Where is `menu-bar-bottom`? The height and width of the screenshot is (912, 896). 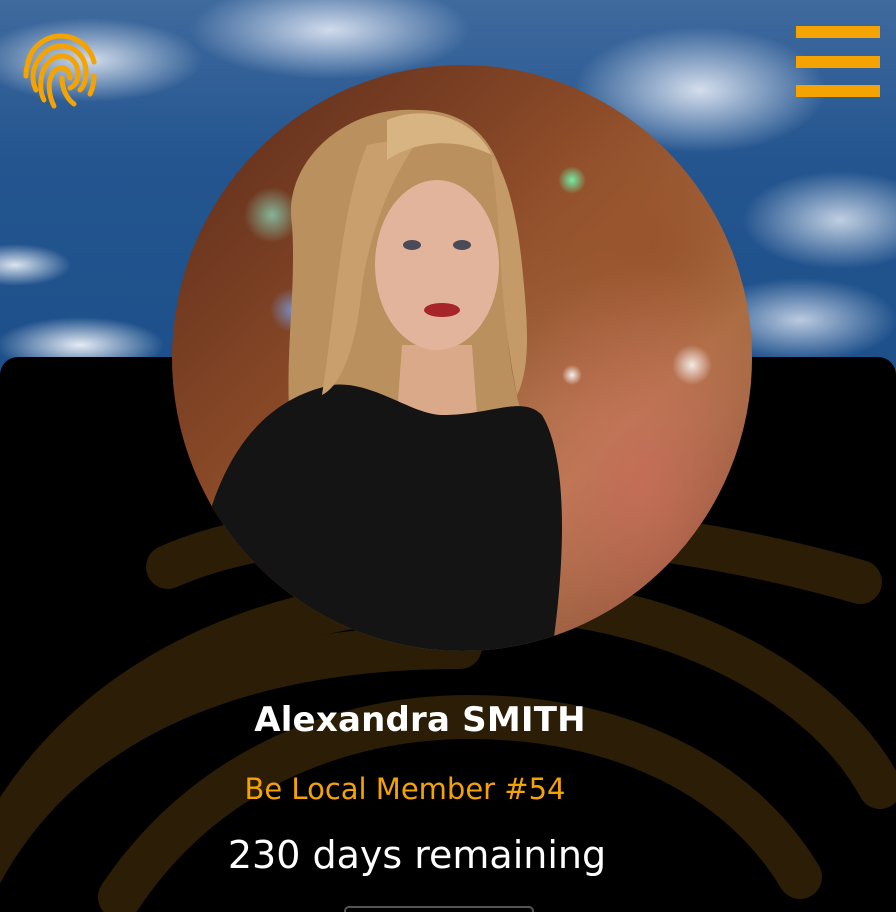
menu-bar-bottom is located at coordinates (838, 91).